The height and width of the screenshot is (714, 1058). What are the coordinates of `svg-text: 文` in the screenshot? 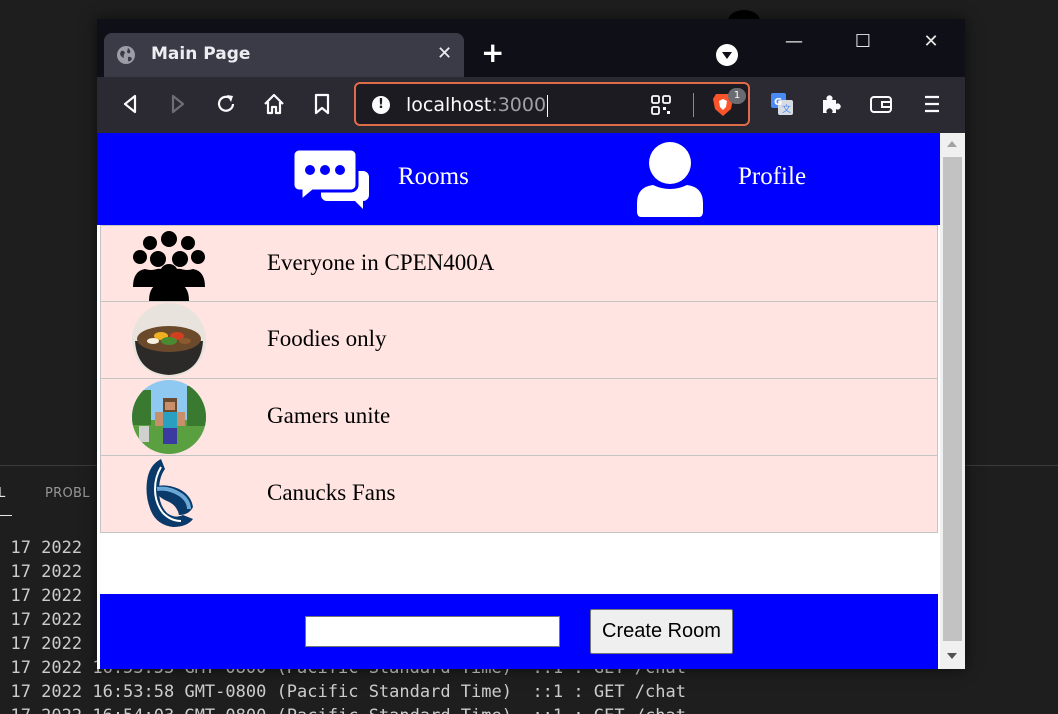 It's located at (786, 109).